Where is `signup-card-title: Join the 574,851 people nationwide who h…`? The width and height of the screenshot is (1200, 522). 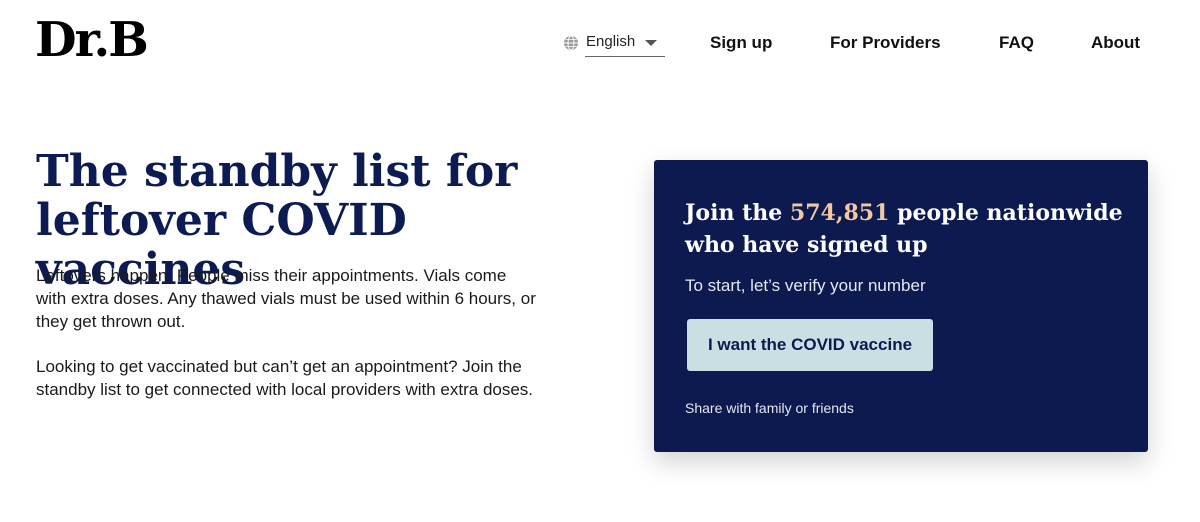
signup-card-title: Join the 574,851 people nationwide who h… is located at coordinates (905, 229).